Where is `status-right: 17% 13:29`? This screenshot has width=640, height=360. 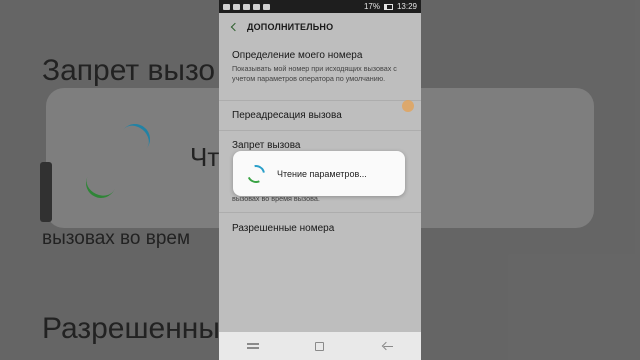
status-right: 17% 13:29 is located at coordinates (390, 6).